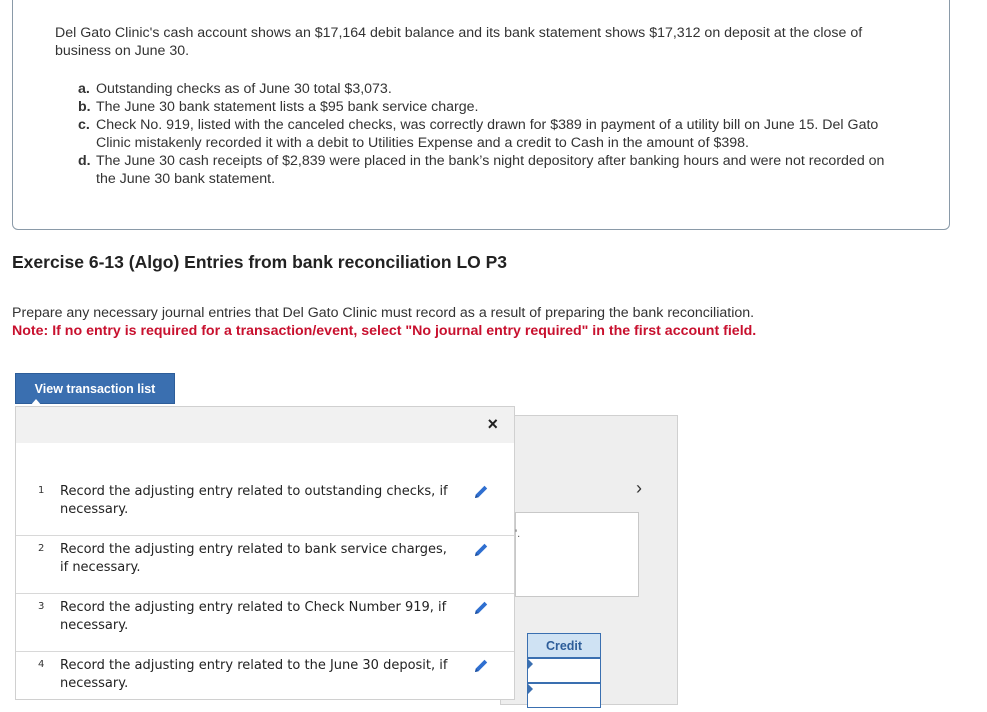 The image size is (987, 712). I want to click on transaction-description-box, so click(577, 554).